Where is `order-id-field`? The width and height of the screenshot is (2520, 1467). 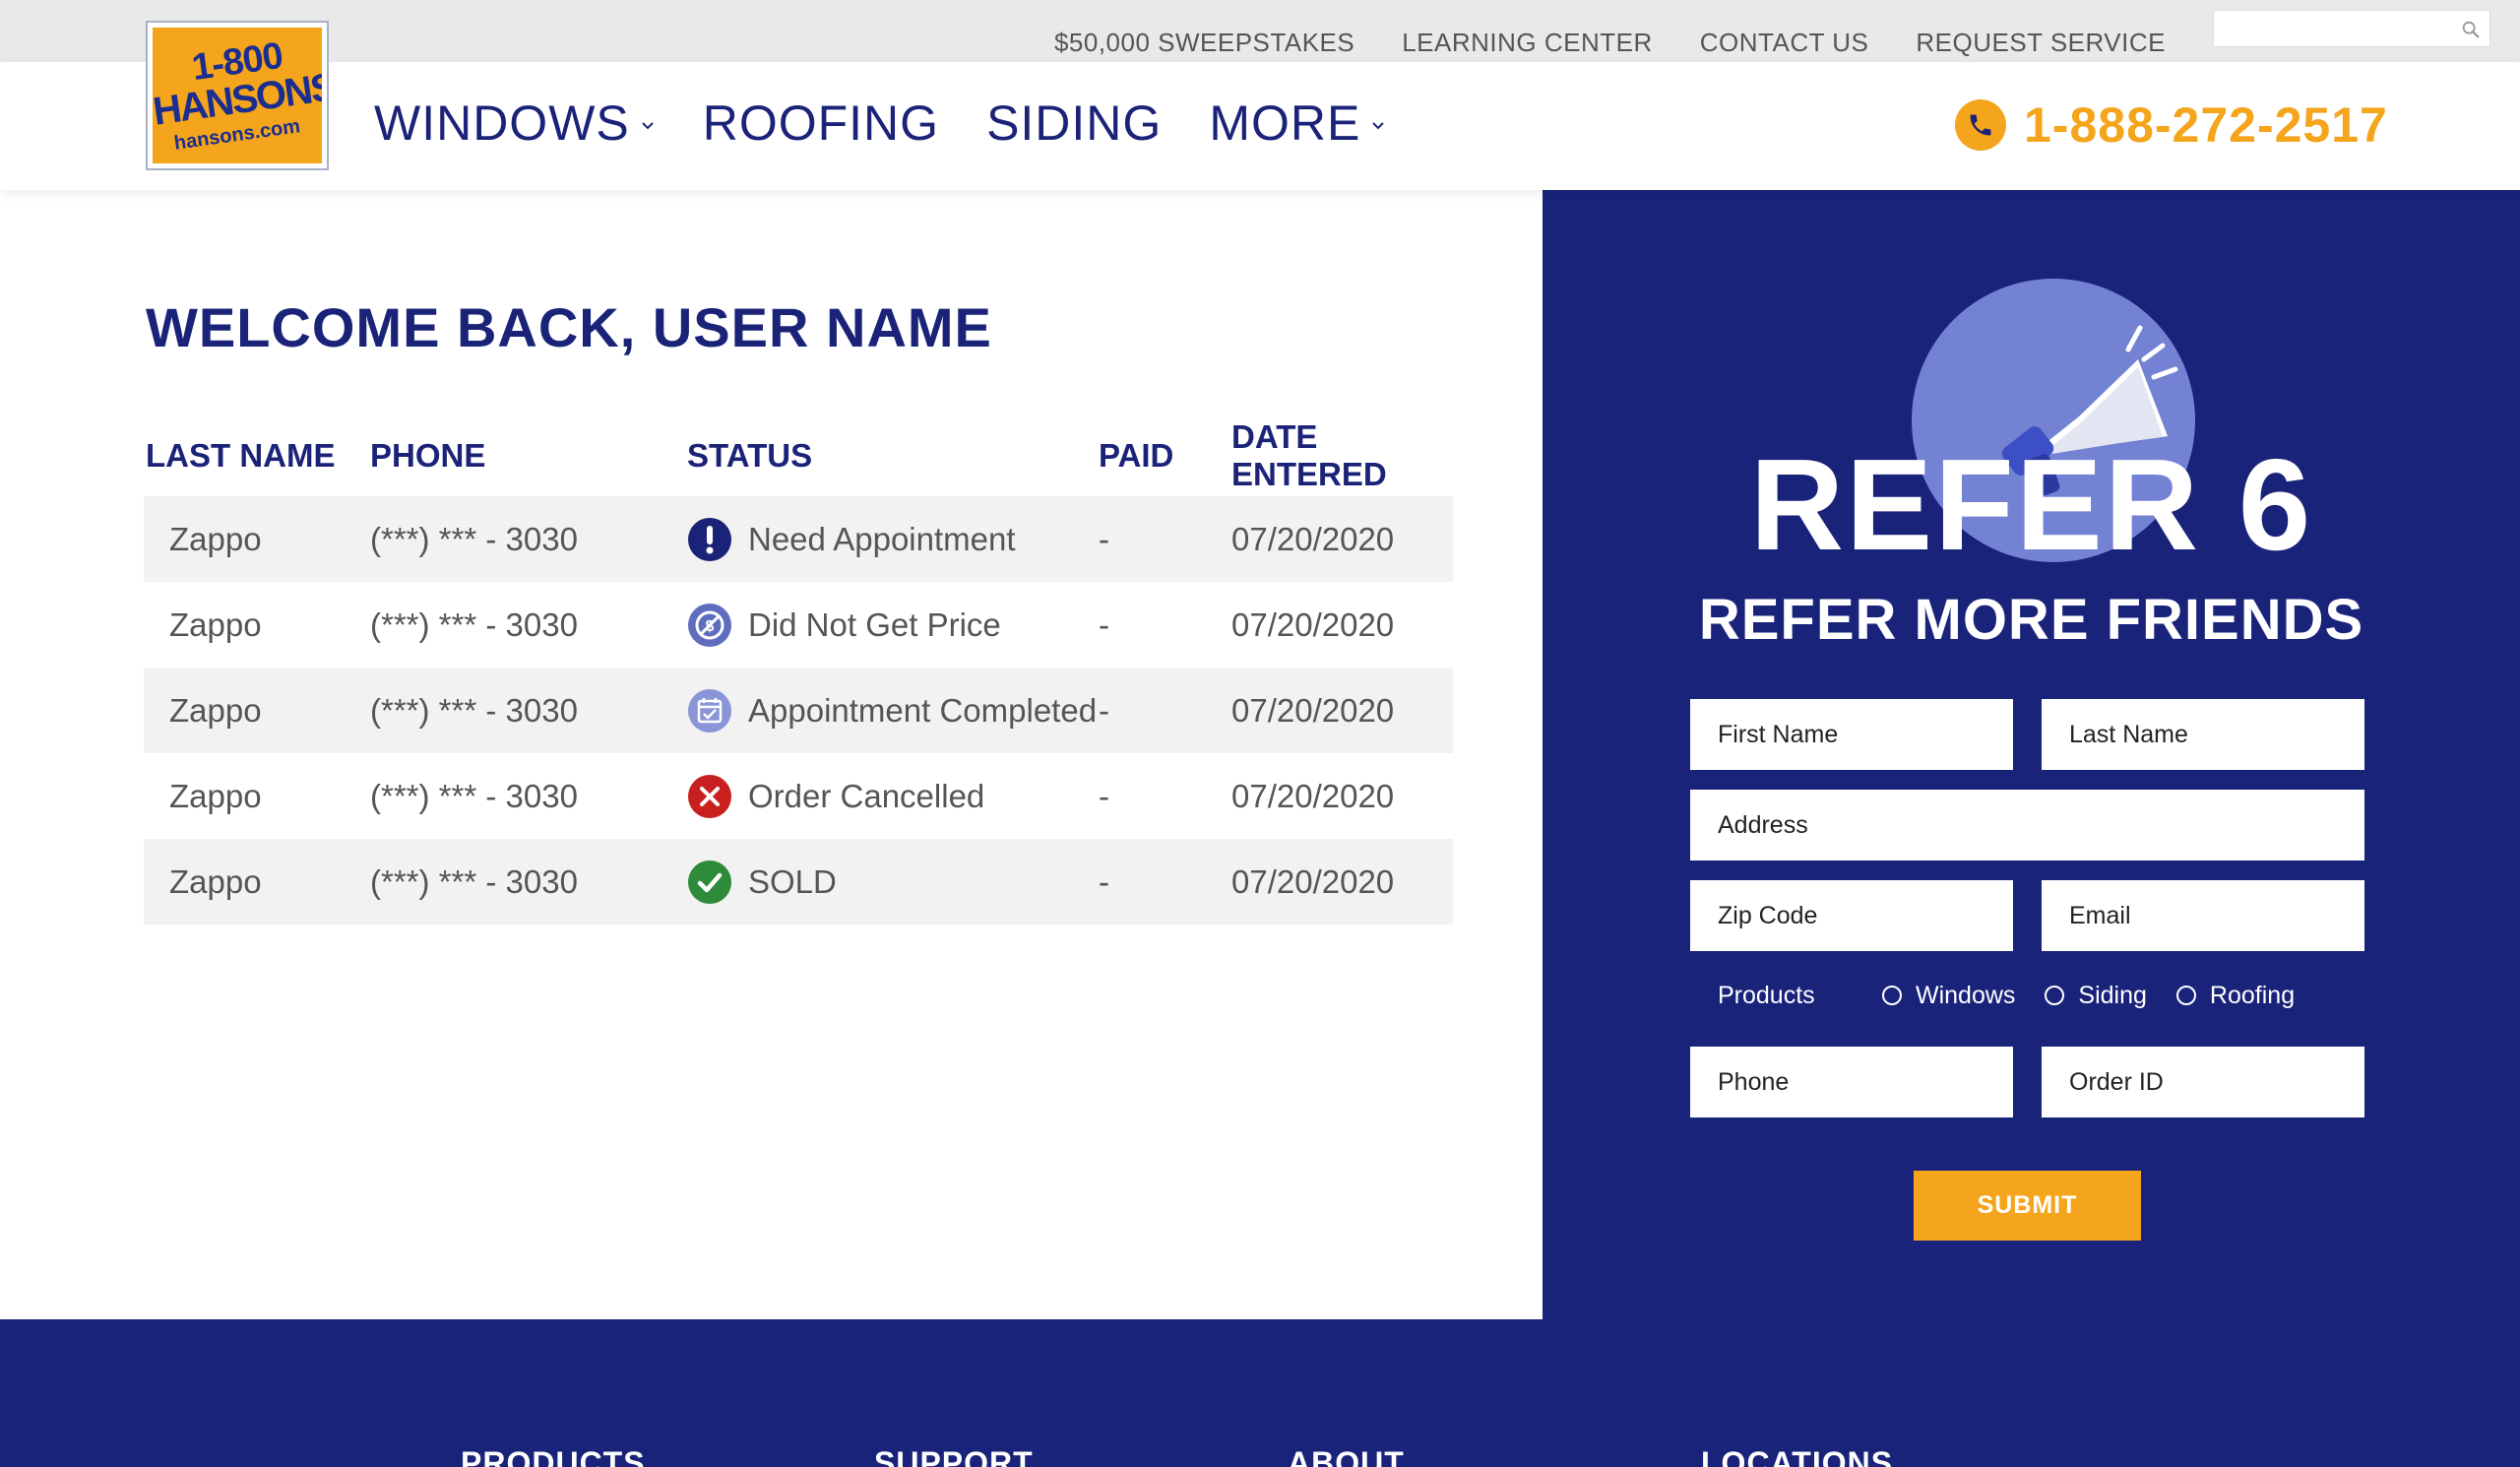 order-id-field is located at coordinates (2203, 1082).